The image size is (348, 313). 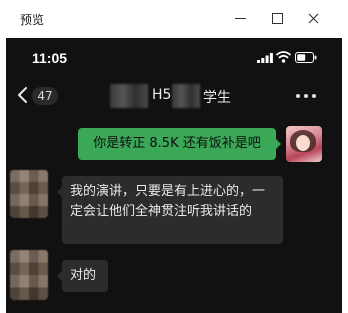 I want to click on maximize-icon, so click(x=277, y=18).